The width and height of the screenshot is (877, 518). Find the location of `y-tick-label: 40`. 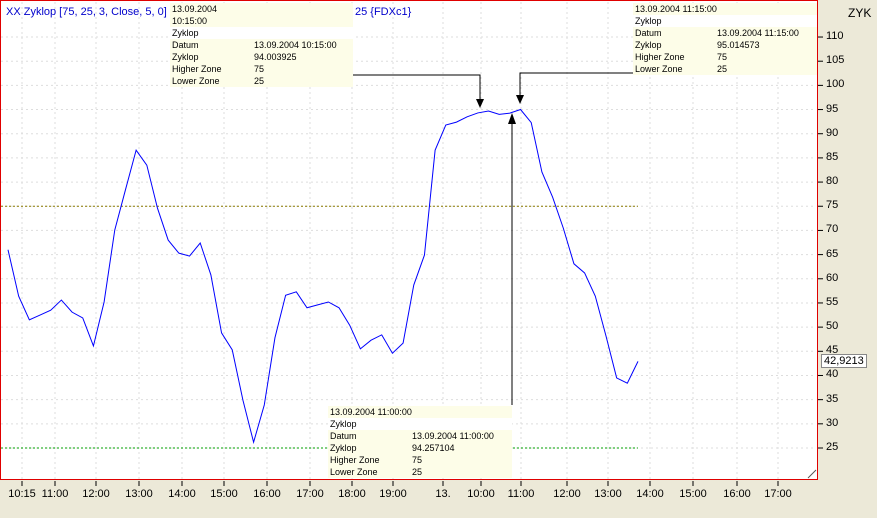

y-tick-label: 40 is located at coordinates (832, 374).